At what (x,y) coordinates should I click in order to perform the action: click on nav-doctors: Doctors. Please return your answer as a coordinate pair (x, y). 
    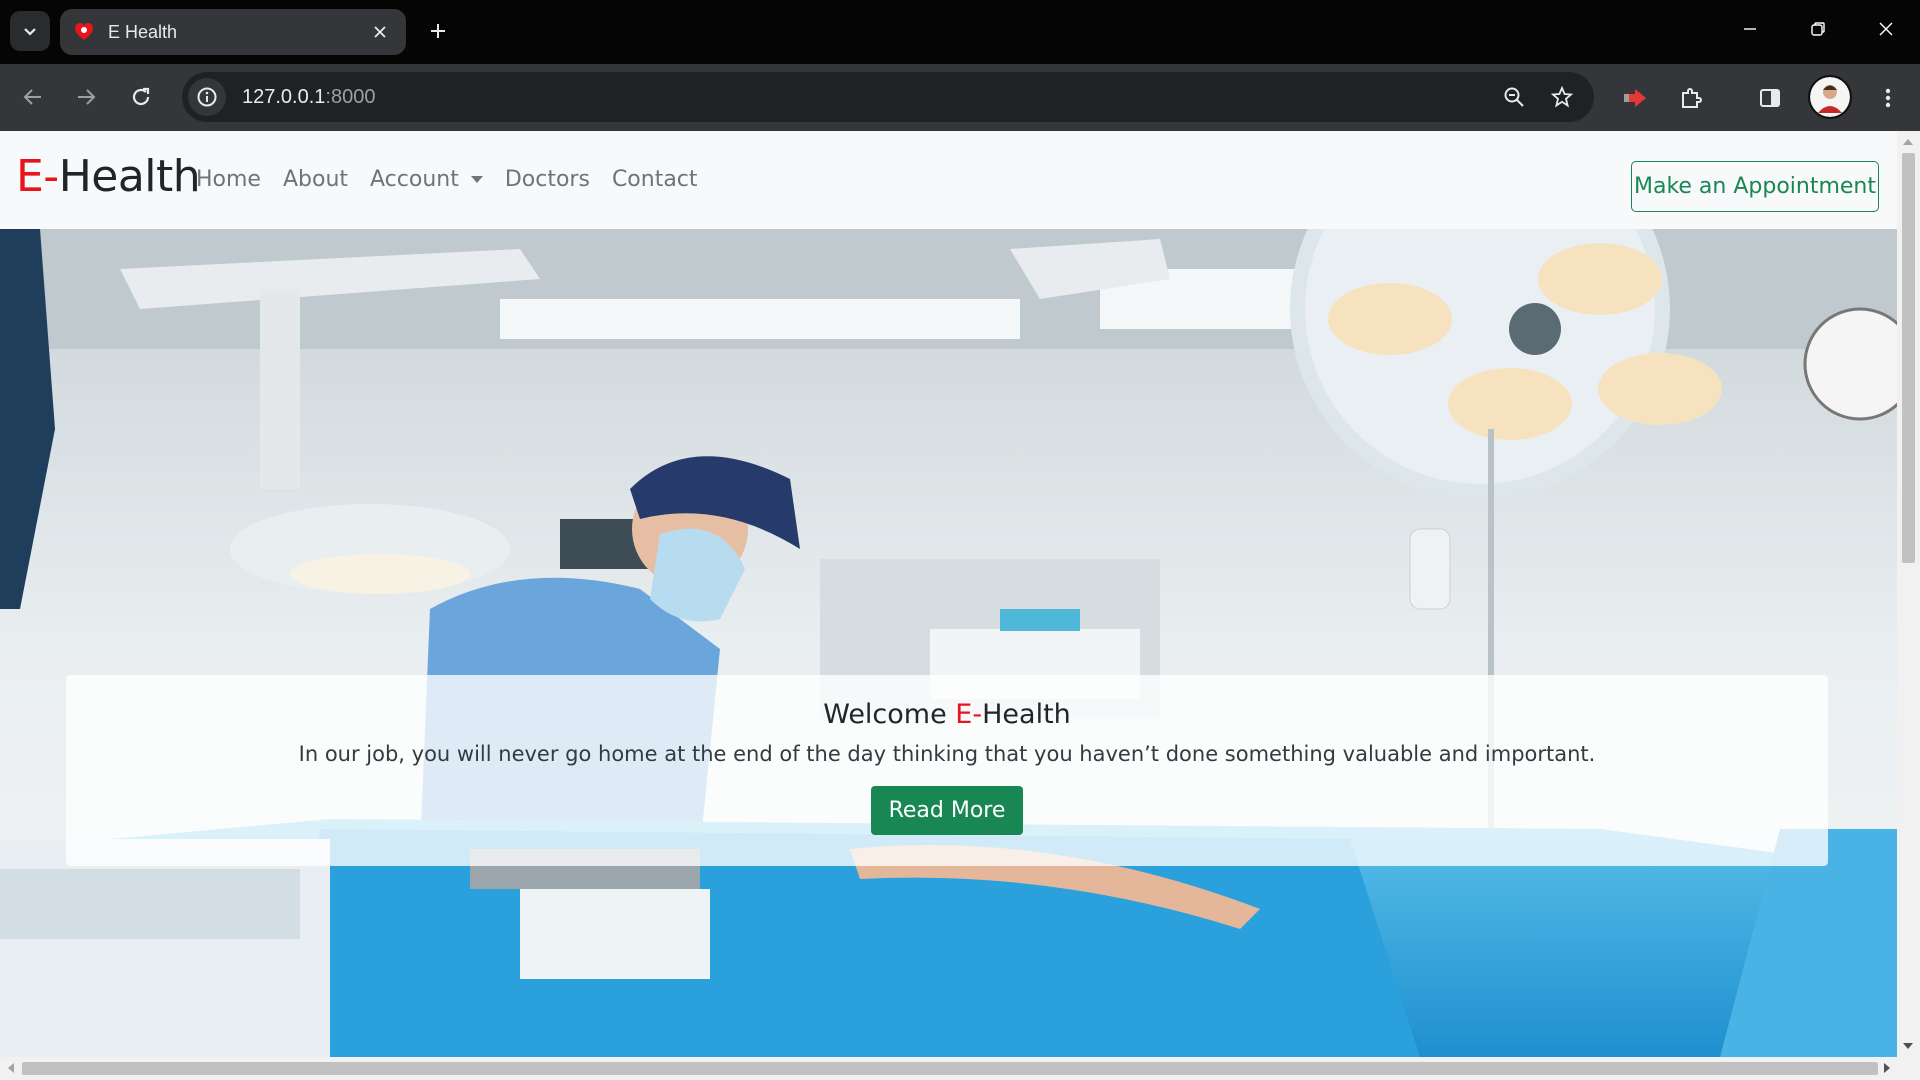
    Looking at the image, I should click on (547, 179).